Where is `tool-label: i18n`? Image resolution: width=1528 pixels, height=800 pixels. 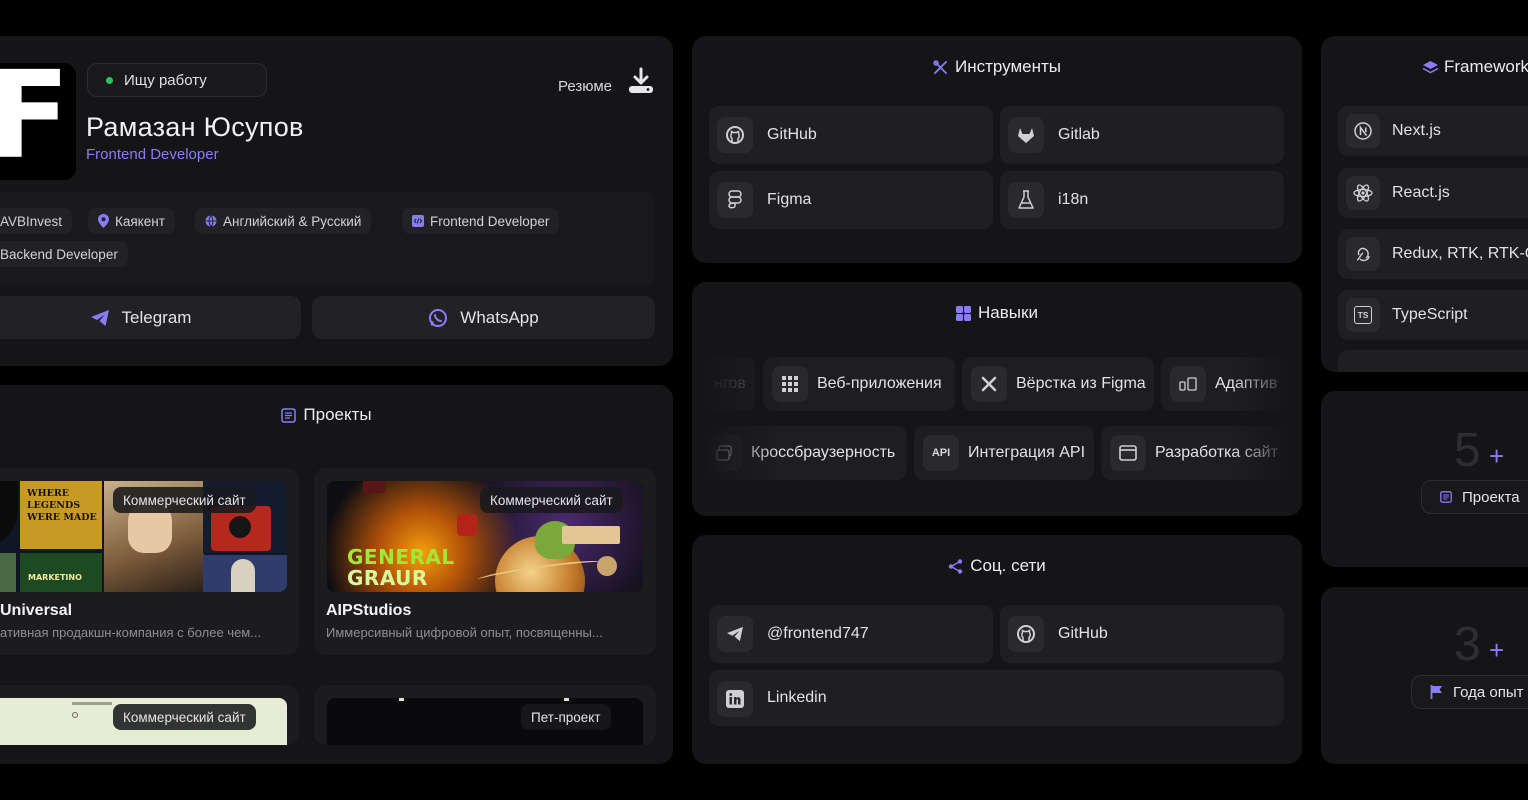
tool-label: i18n is located at coordinates (1073, 199).